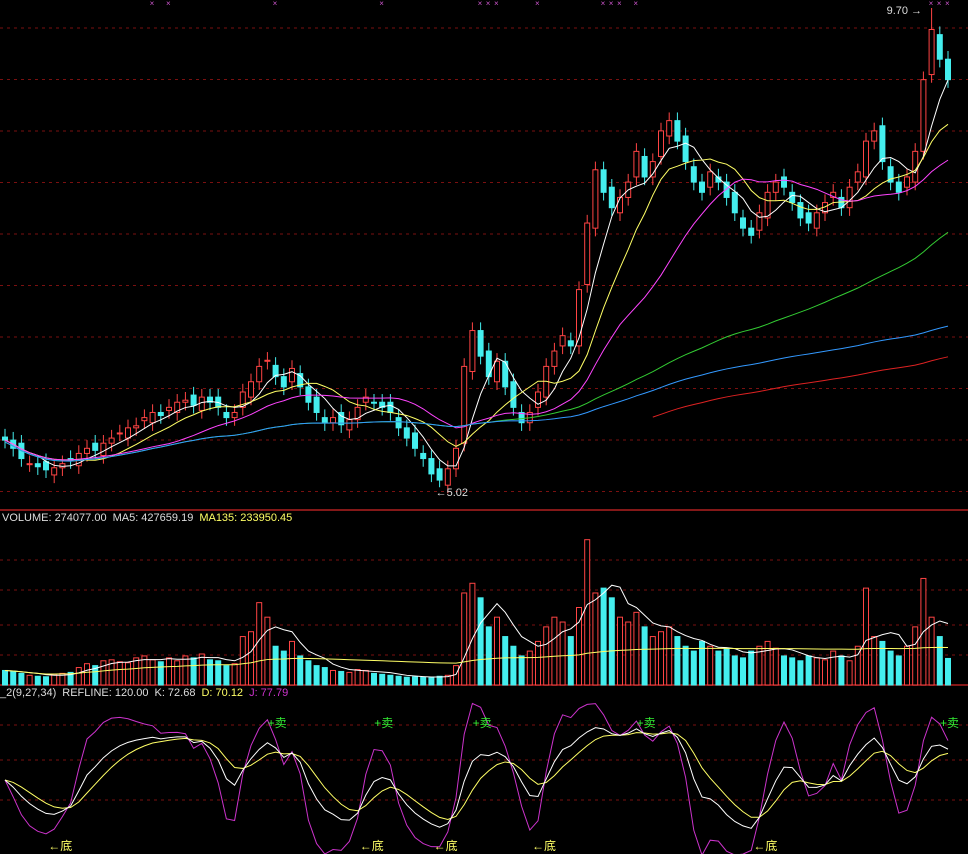  What do you see at coordinates (904, 11) in the screenshot?
I see `high-price-label: 9.70 →` at bounding box center [904, 11].